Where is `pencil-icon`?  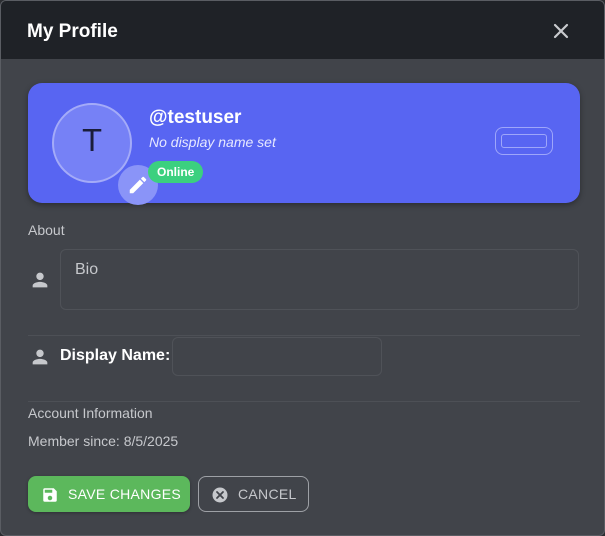 pencil-icon is located at coordinates (138, 185).